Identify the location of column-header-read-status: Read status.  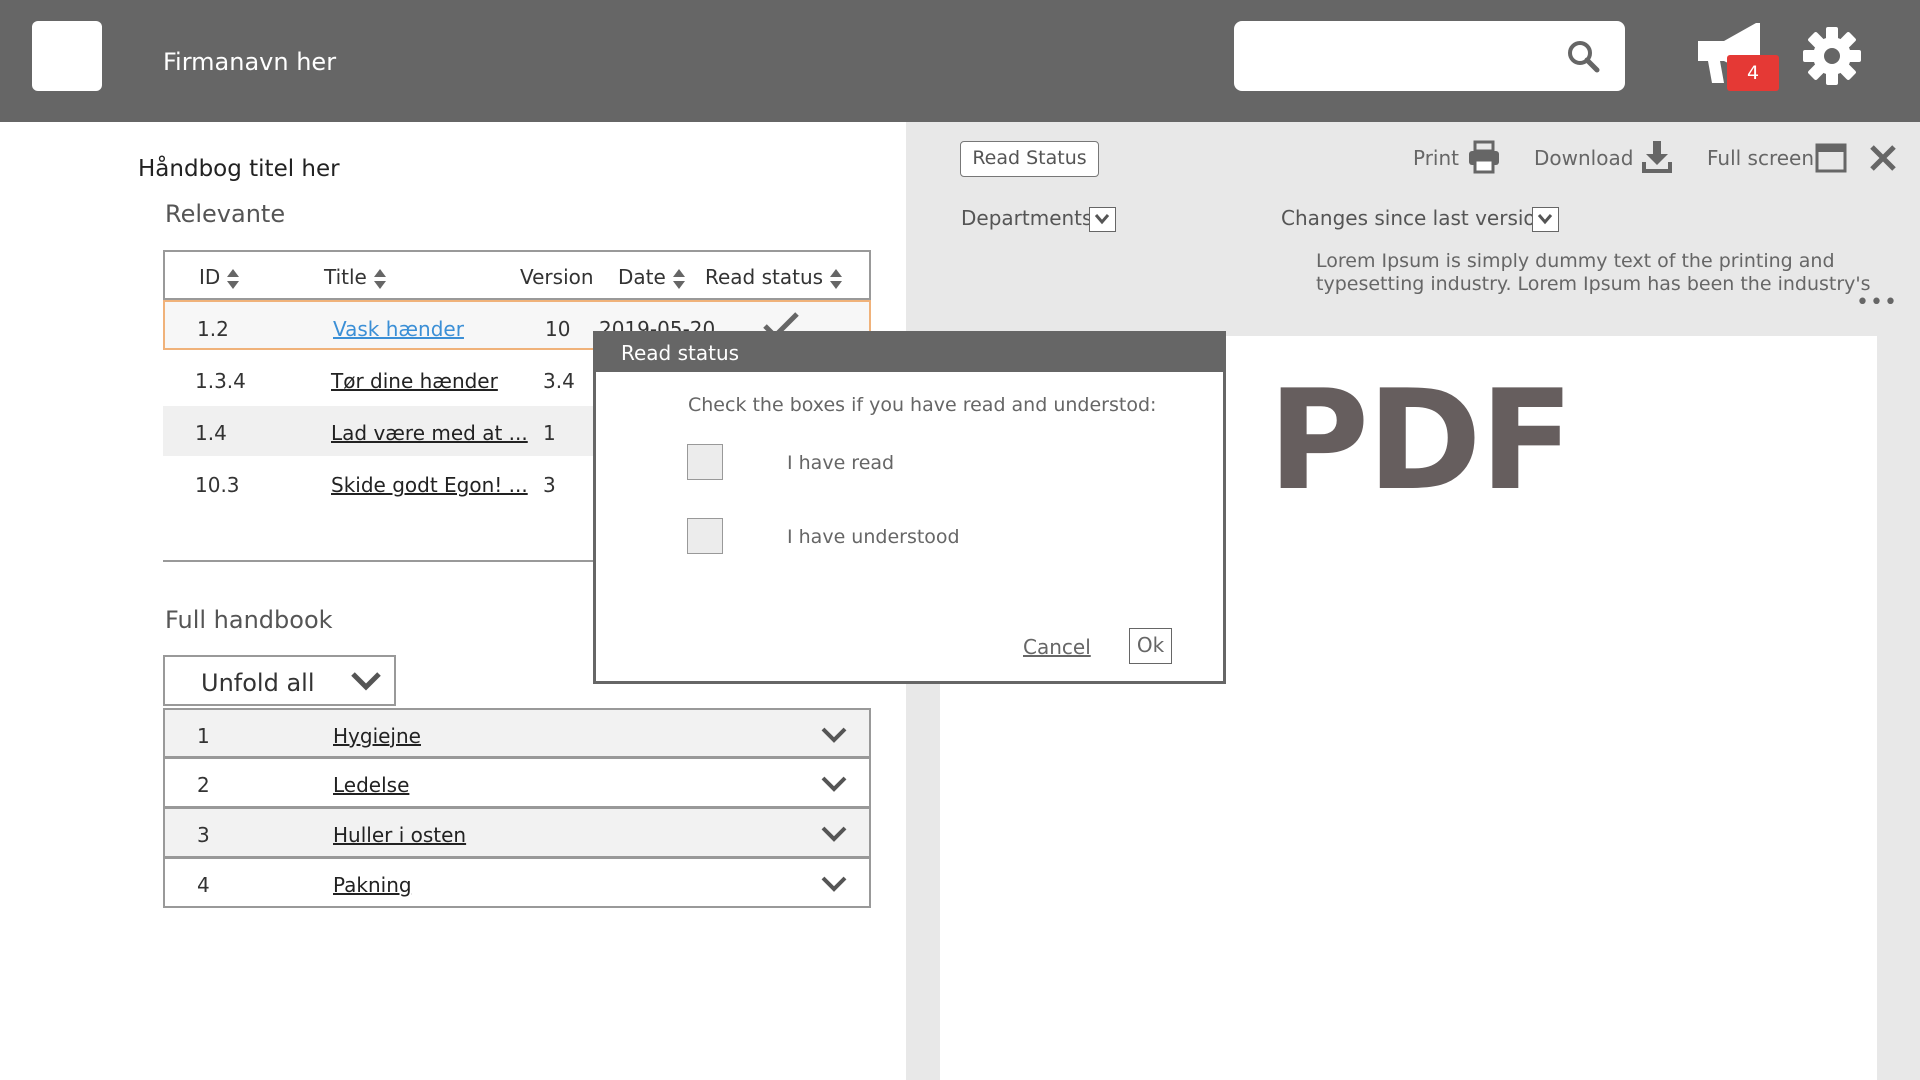
(774, 277).